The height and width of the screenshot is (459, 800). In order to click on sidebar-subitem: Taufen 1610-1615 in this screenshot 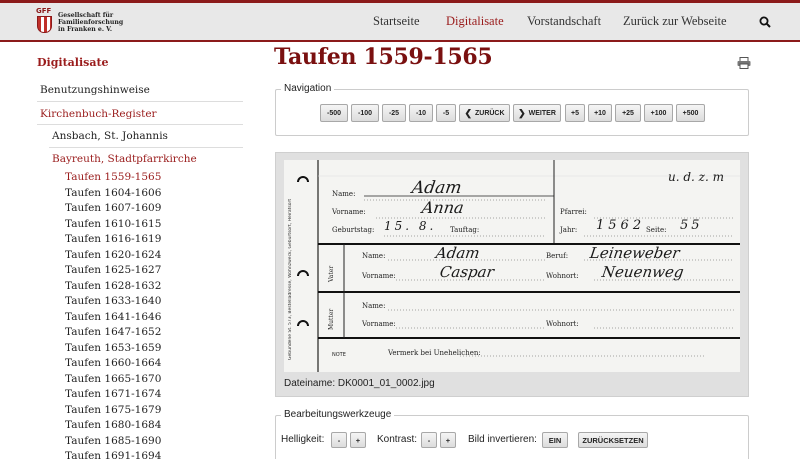, I will do `click(113, 224)`.